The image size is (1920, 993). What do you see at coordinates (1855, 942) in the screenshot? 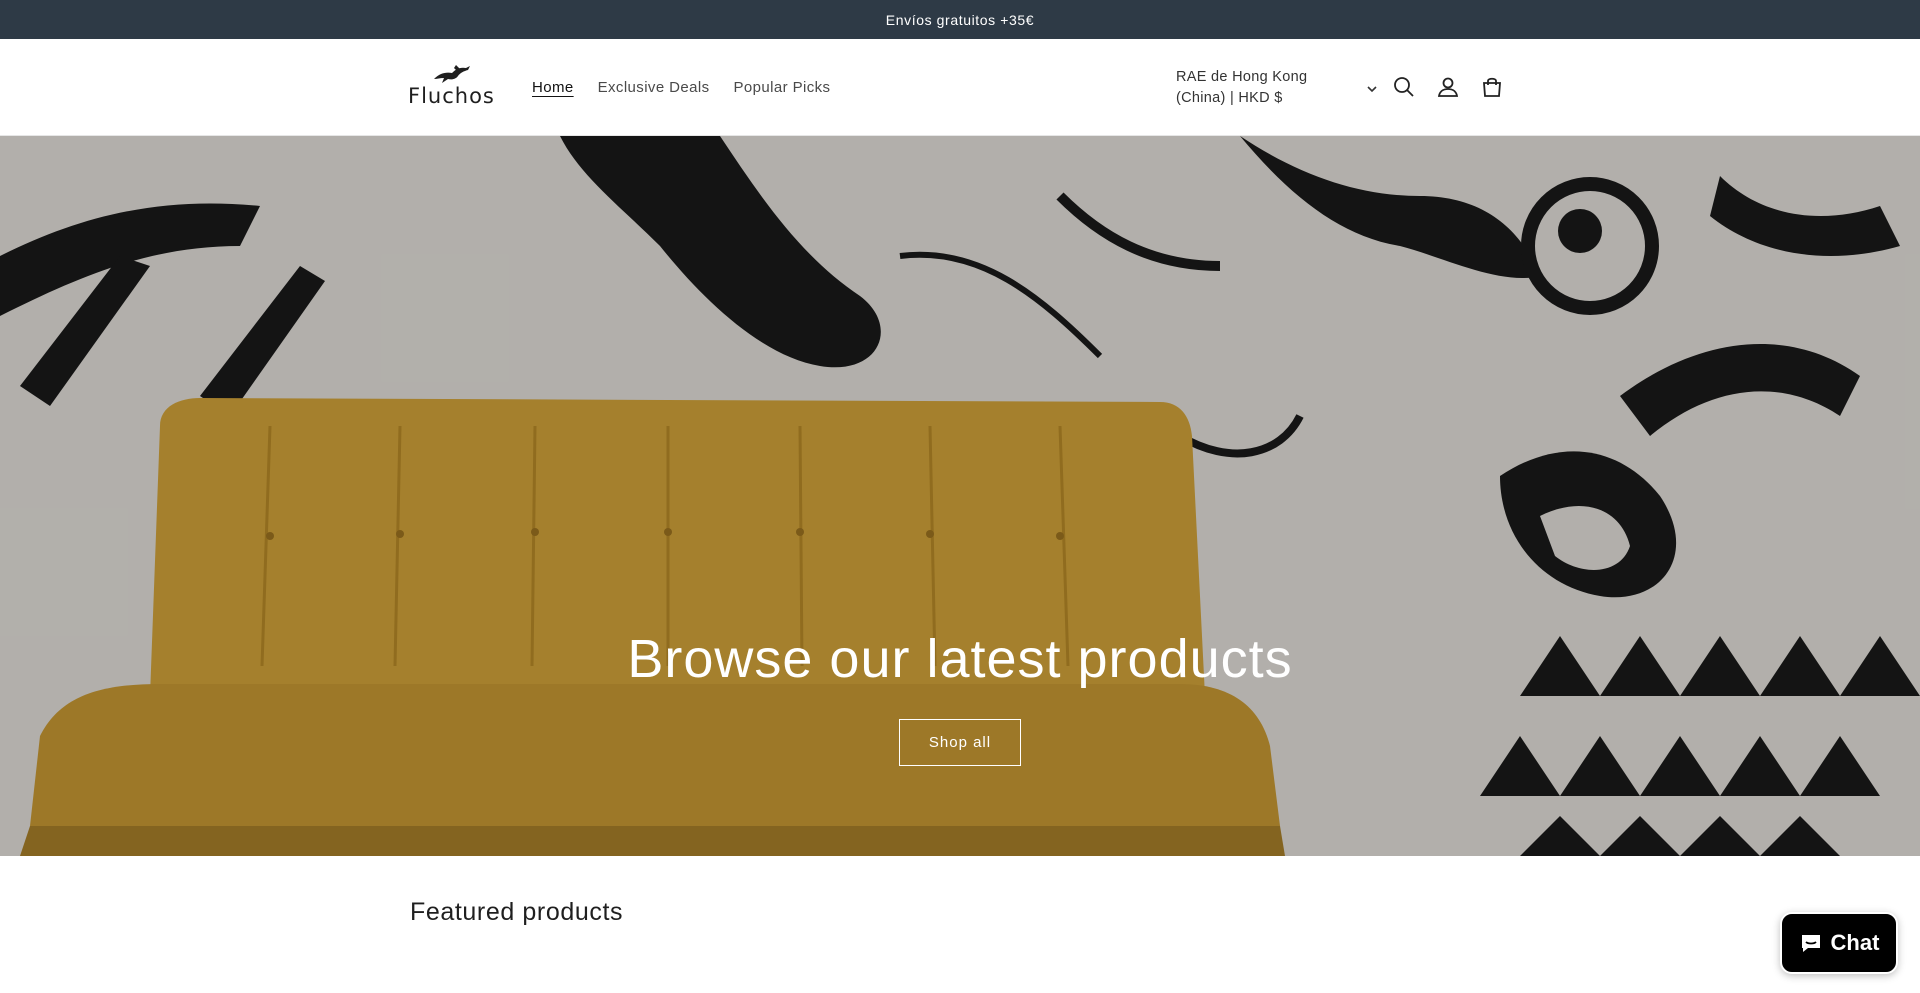
I see `chat-label: Chat` at bounding box center [1855, 942].